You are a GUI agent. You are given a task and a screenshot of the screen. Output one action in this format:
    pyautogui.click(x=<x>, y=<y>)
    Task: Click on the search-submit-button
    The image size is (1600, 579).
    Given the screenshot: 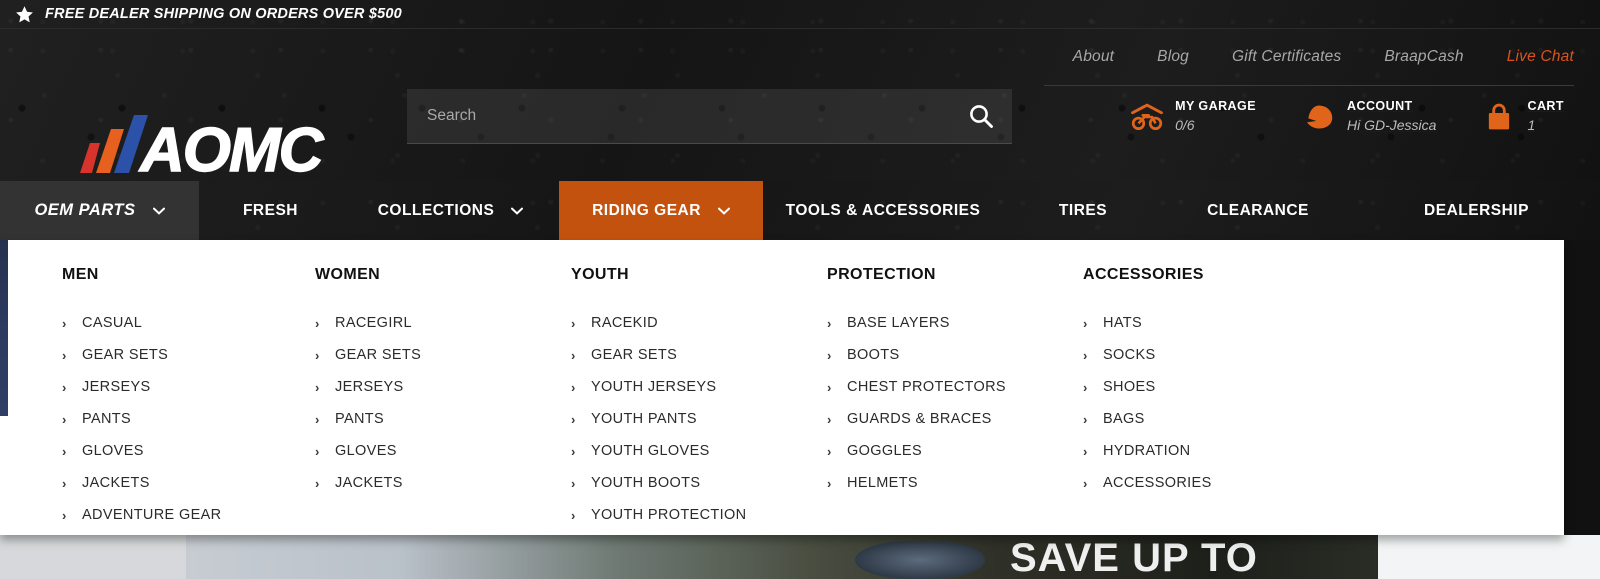 What is the action you would take?
    pyautogui.click(x=981, y=116)
    